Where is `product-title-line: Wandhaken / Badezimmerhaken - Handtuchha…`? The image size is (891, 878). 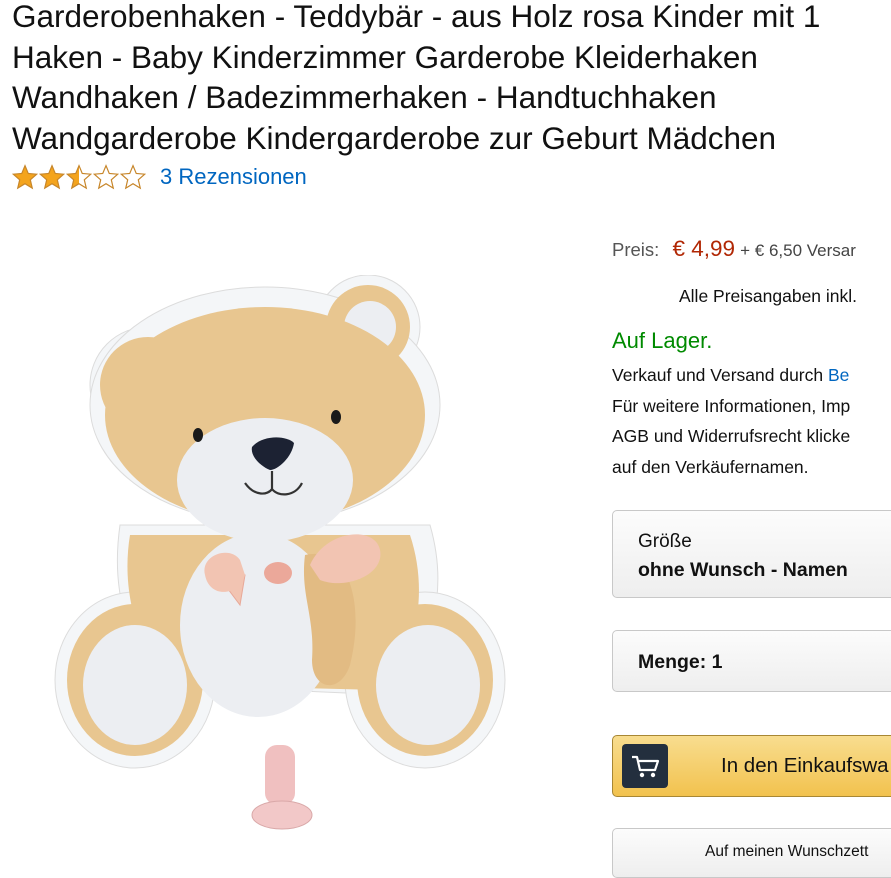 product-title-line: Wandhaken / Badezimmerhaken - Handtuchha… is located at coordinates (364, 97).